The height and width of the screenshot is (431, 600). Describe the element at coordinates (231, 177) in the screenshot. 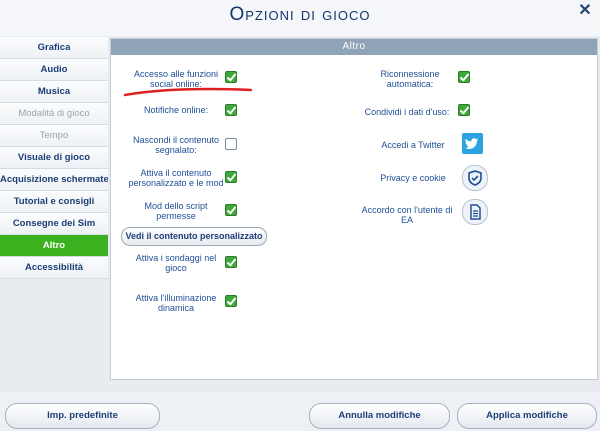

I see `contenuto-personalizzato-checkbox` at that location.